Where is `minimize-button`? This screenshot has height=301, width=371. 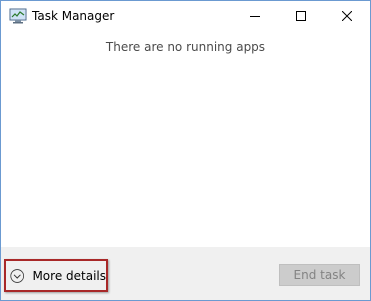
minimize-button is located at coordinates (255, 16).